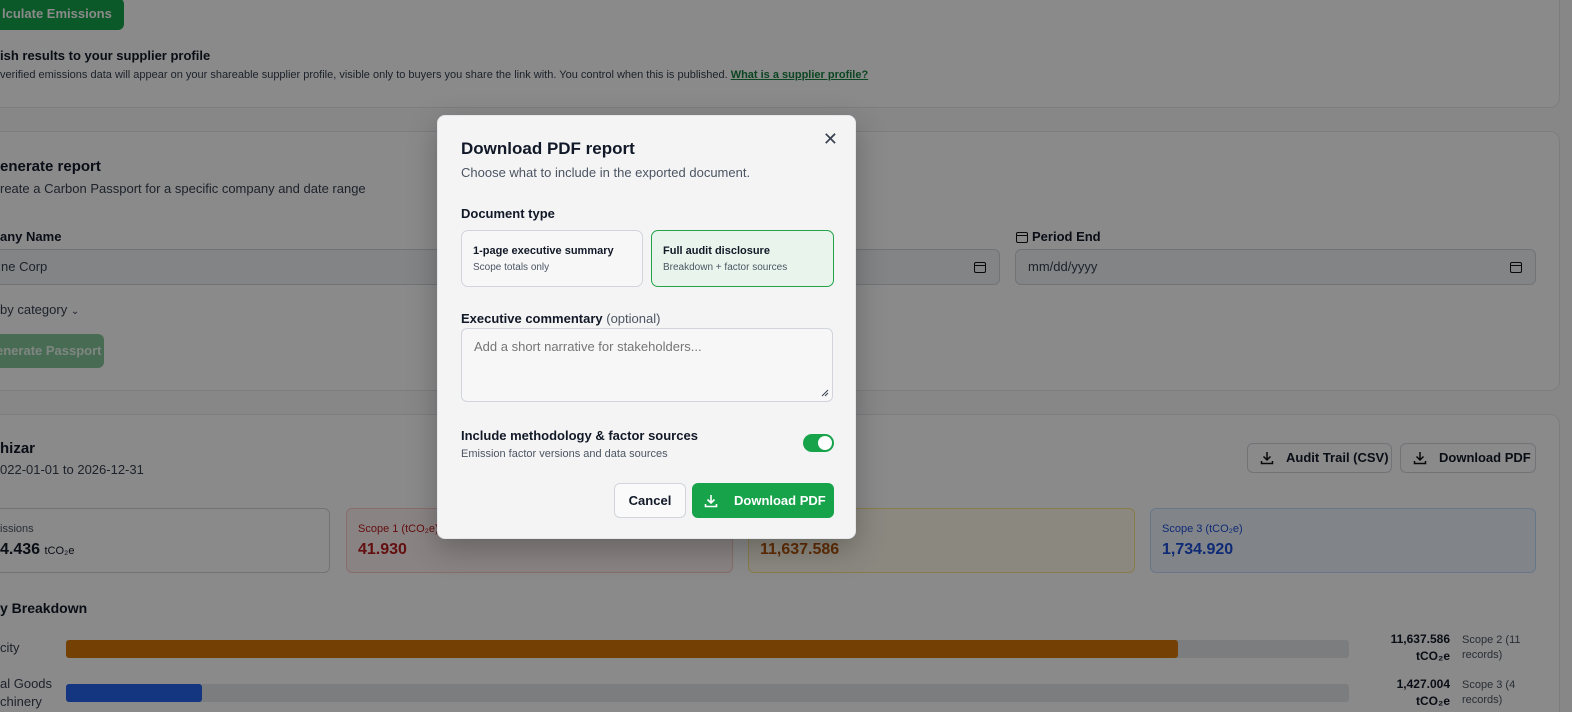 The image size is (1572, 712). I want to click on cancel-button: Cancel, so click(650, 500).